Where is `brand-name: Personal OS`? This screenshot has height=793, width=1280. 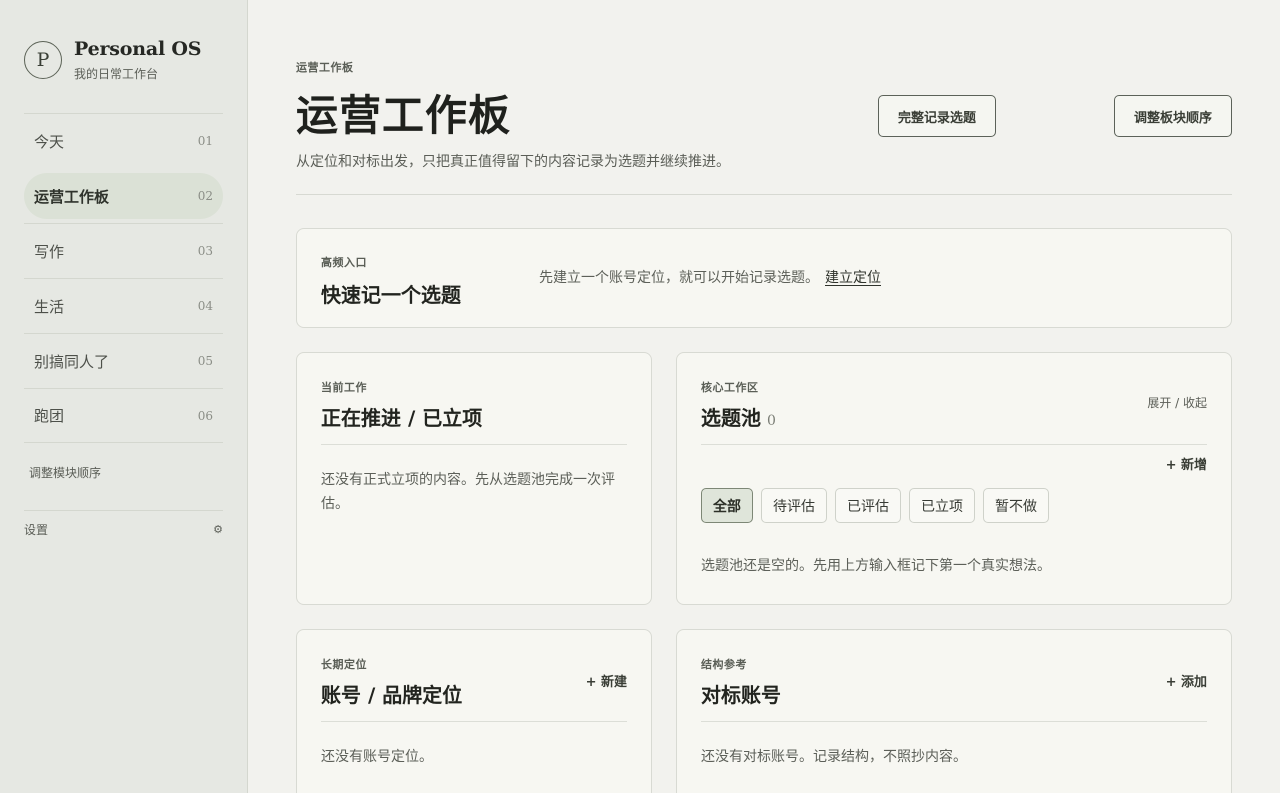 brand-name: Personal OS is located at coordinates (138, 49).